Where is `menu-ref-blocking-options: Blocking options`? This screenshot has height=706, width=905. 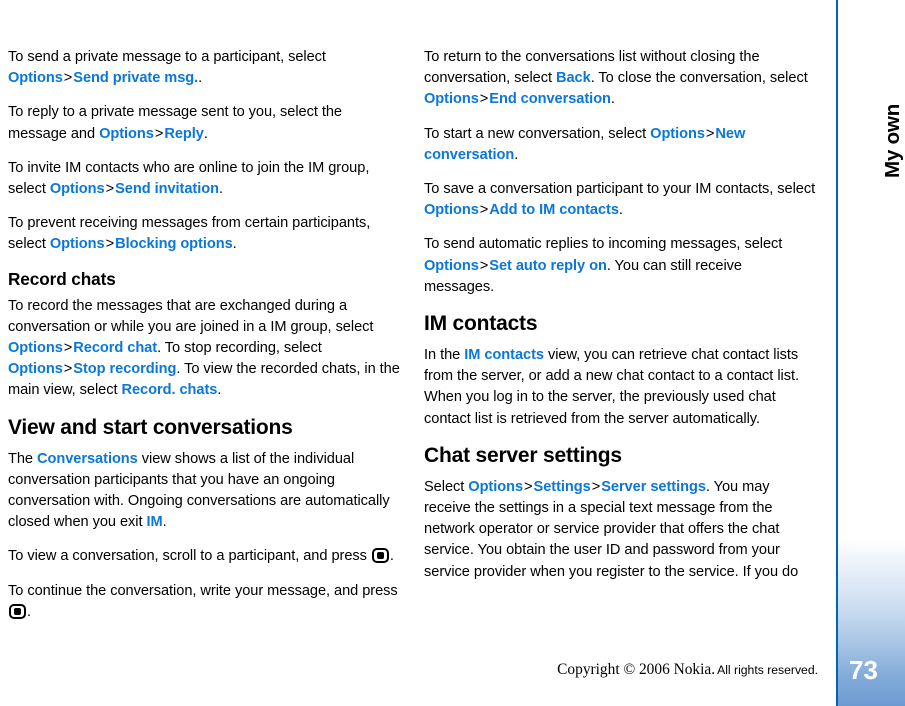 menu-ref-blocking-options: Blocking options is located at coordinates (174, 244).